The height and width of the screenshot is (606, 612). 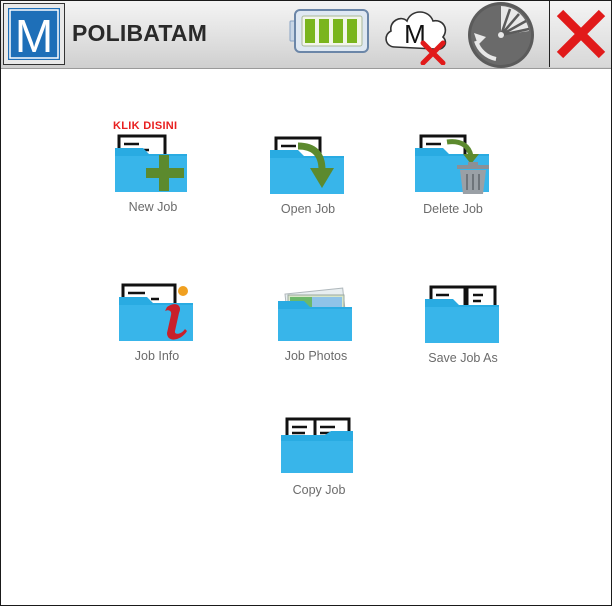 I want to click on save-job-as-folder-icon, so click(x=462, y=314).